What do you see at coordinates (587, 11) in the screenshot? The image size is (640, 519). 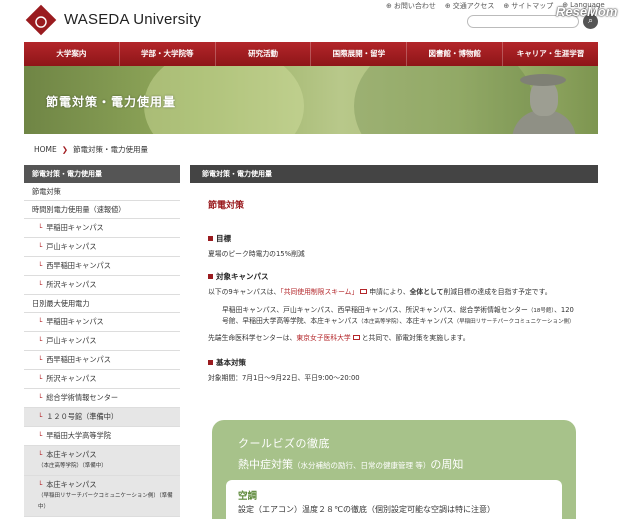 I see `watermark-logo: ReseMom` at bounding box center [587, 11].